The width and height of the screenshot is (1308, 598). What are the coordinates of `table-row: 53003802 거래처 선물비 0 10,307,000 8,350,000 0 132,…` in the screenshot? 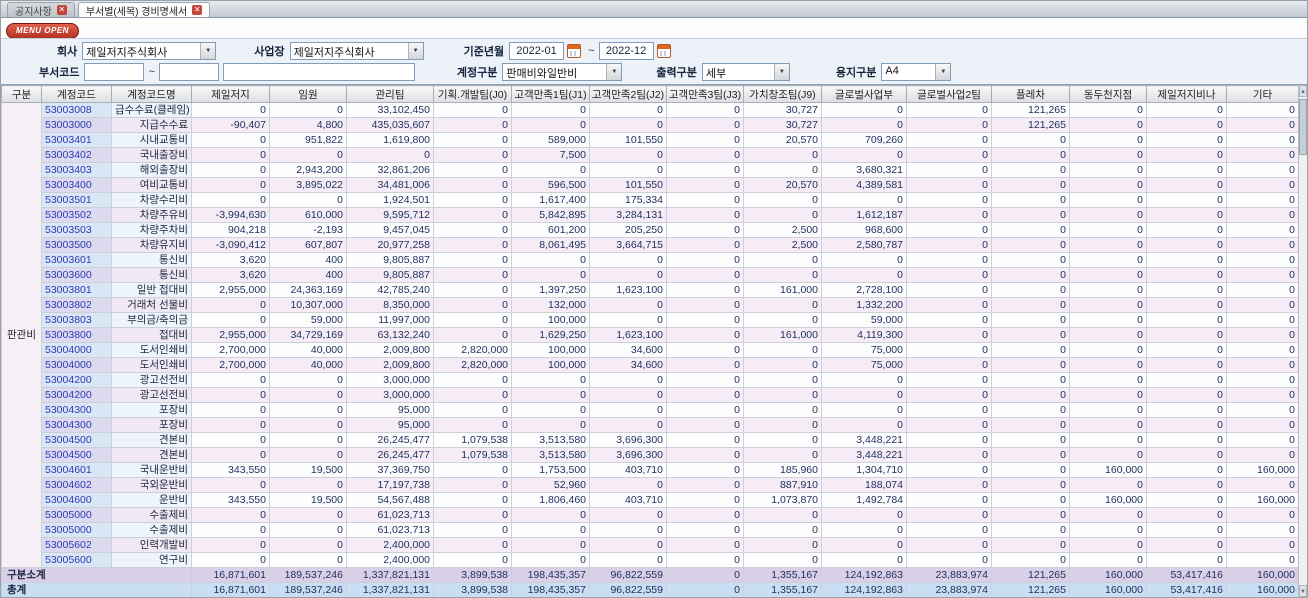 It's located at (650, 305).